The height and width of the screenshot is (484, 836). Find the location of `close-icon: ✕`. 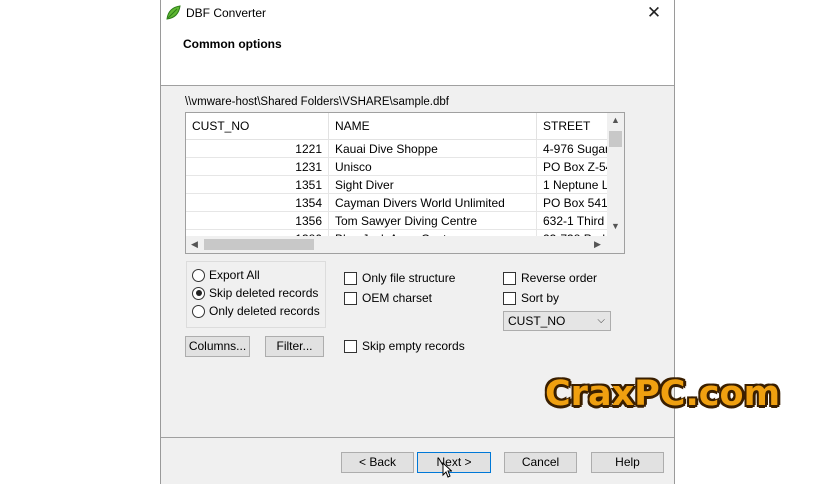

close-icon: ✕ is located at coordinates (654, 13).